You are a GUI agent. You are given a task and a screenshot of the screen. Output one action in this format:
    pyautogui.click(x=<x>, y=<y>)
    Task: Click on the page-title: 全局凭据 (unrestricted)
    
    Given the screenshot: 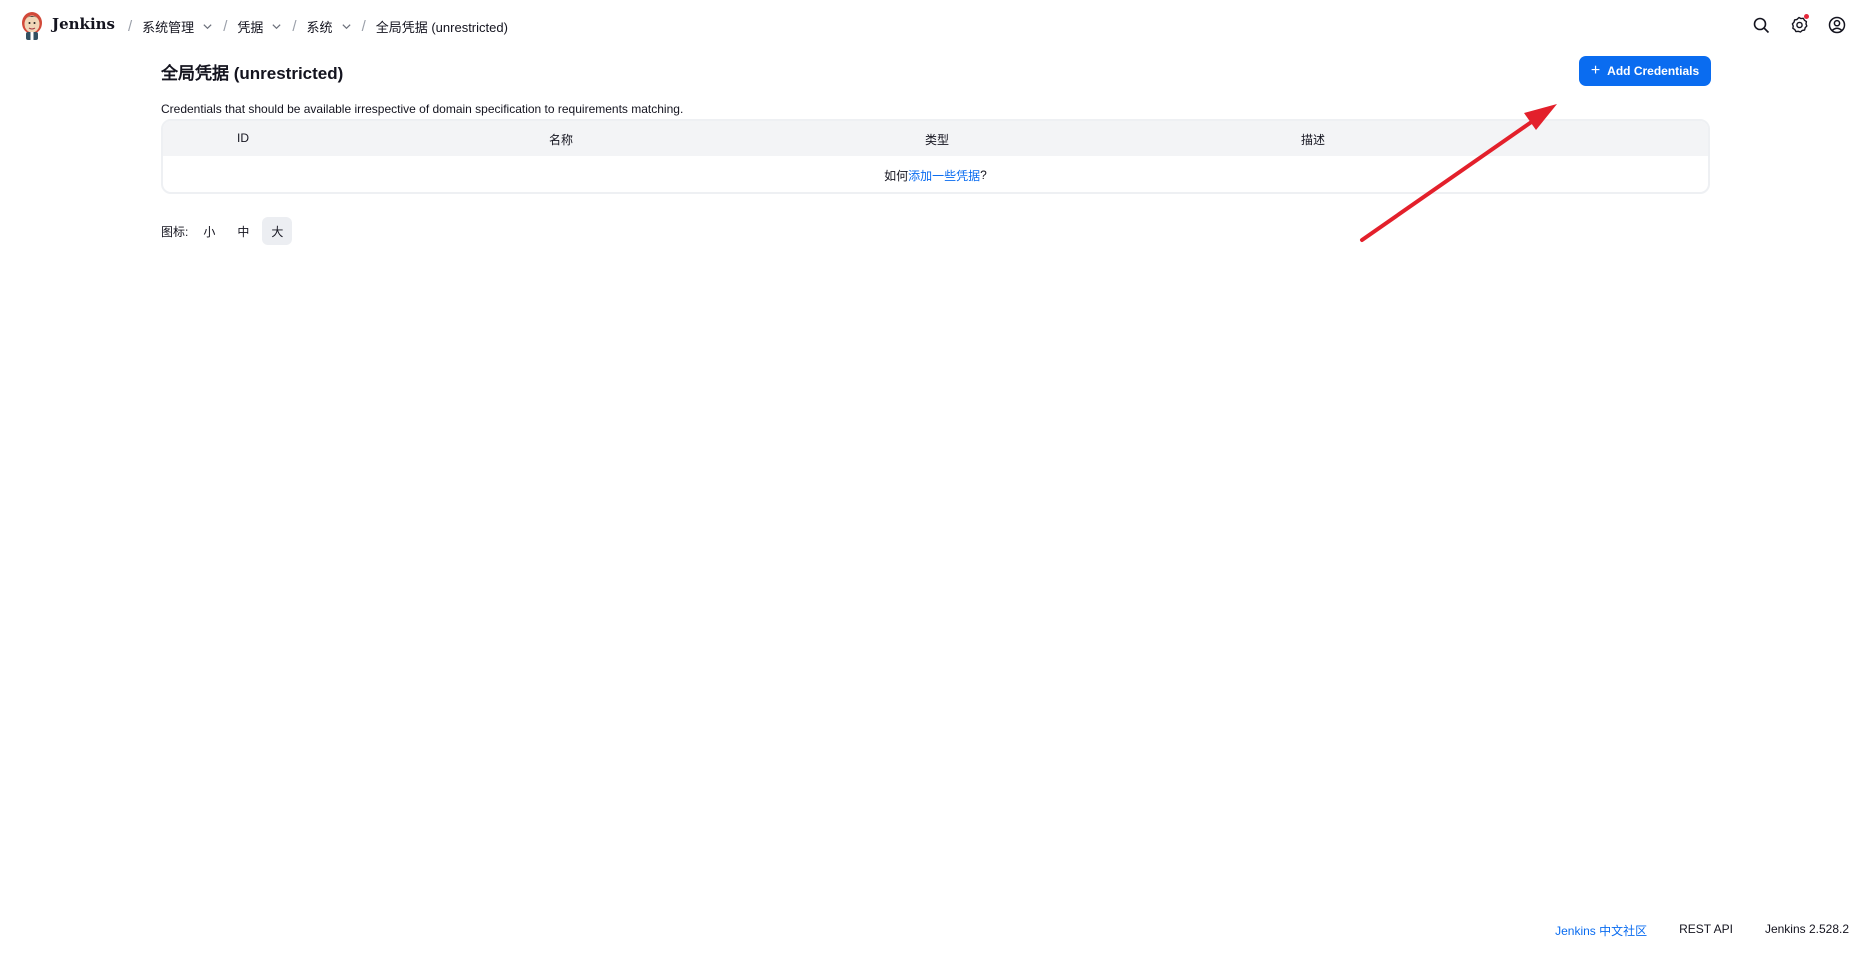 What is the action you would take?
    pyautogui.click(x=252, y=73)
    